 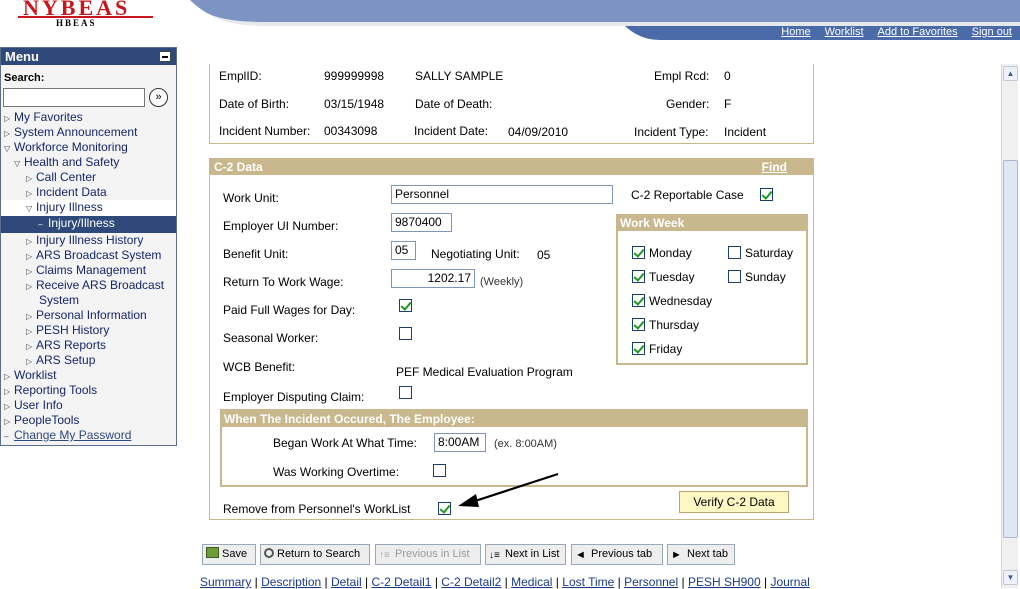 What do you see at coordinates (319, 554) in the screenshot?
I see `return-to-search-label: Return to Search` at bounding box center [319, 554].